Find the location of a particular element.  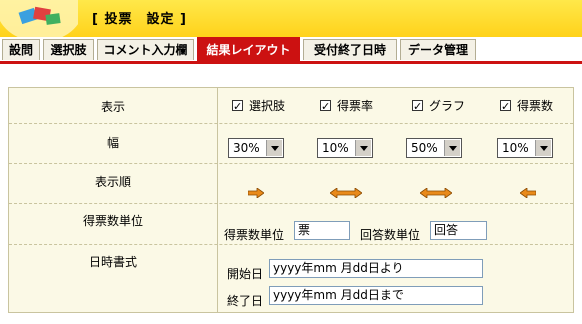

tab-data-management: データ管理 is located at coordinates (438, 49).